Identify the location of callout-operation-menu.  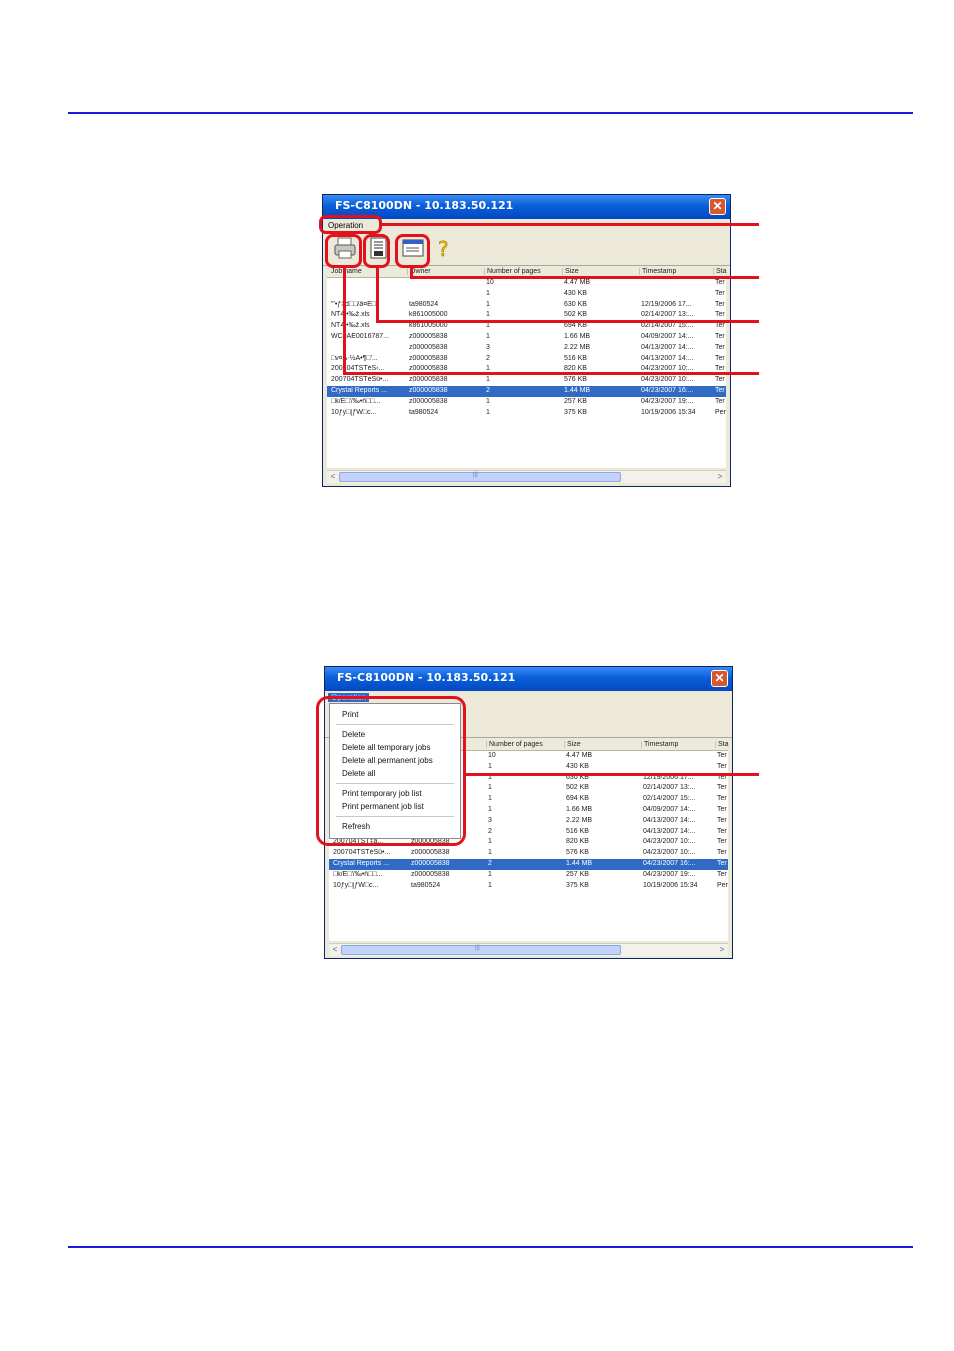
(350, 224).